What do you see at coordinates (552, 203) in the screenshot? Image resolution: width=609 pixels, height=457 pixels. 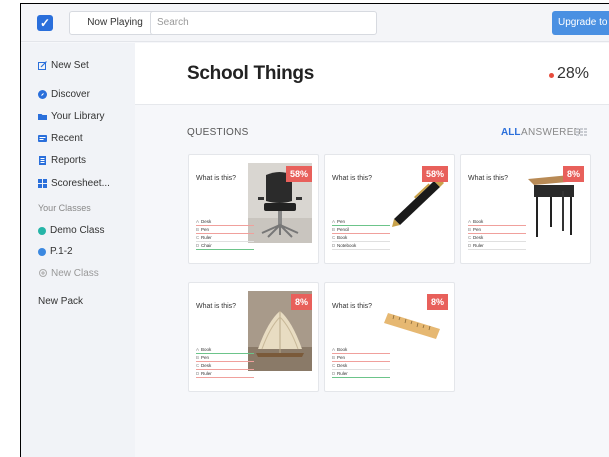 I see `desk-image: 8%` at bounding box center [552, 203].